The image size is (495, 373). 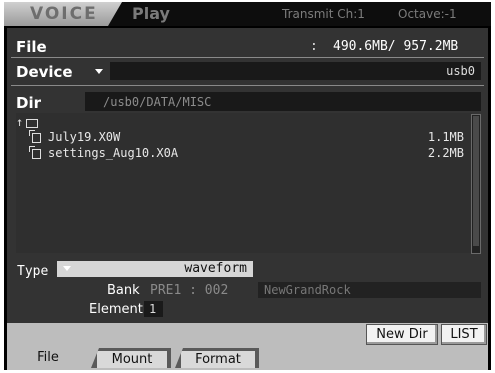 I want to click on file-name: settings_Aug10.X0A, so click(x=113, y=153).